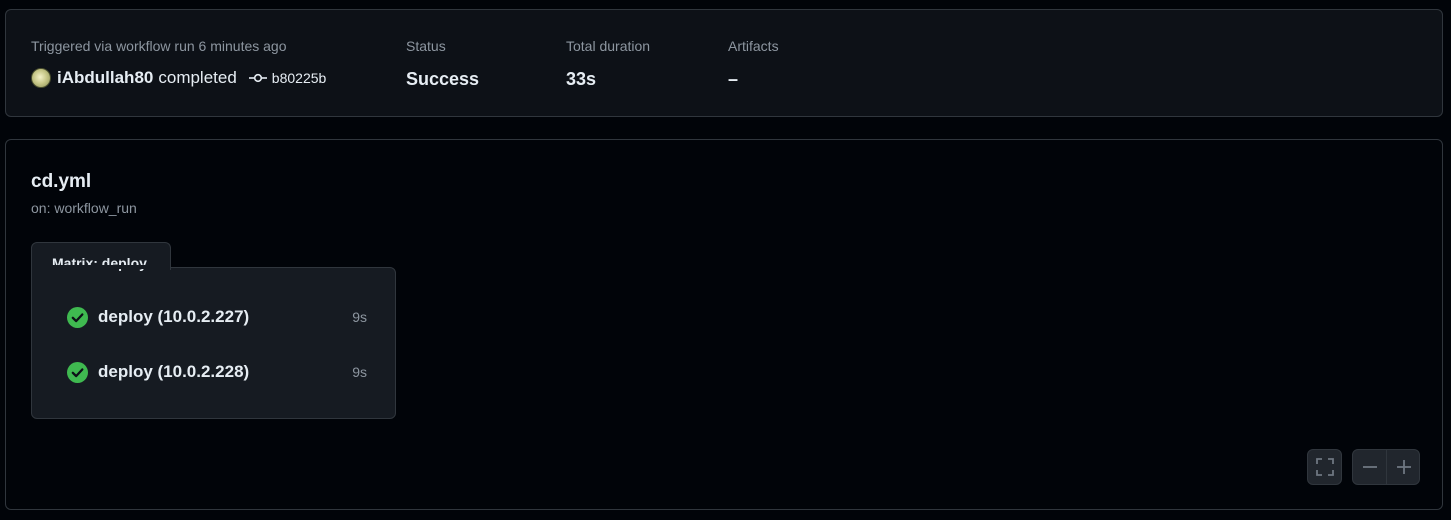 This screenshot has width=1451, height=520. I want to click on zoom-out-button, so click(1369, 467).